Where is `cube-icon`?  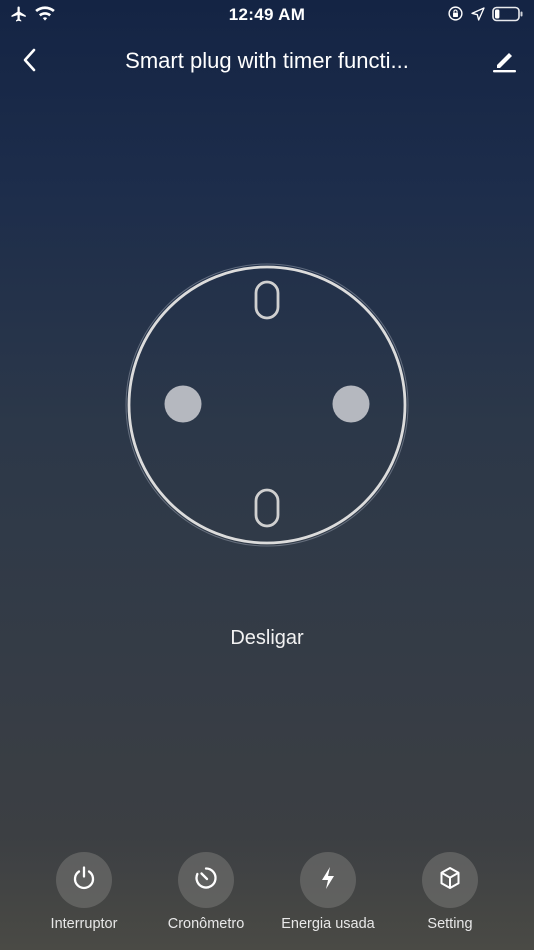 cube-icon is located at coordinates (450, 880).